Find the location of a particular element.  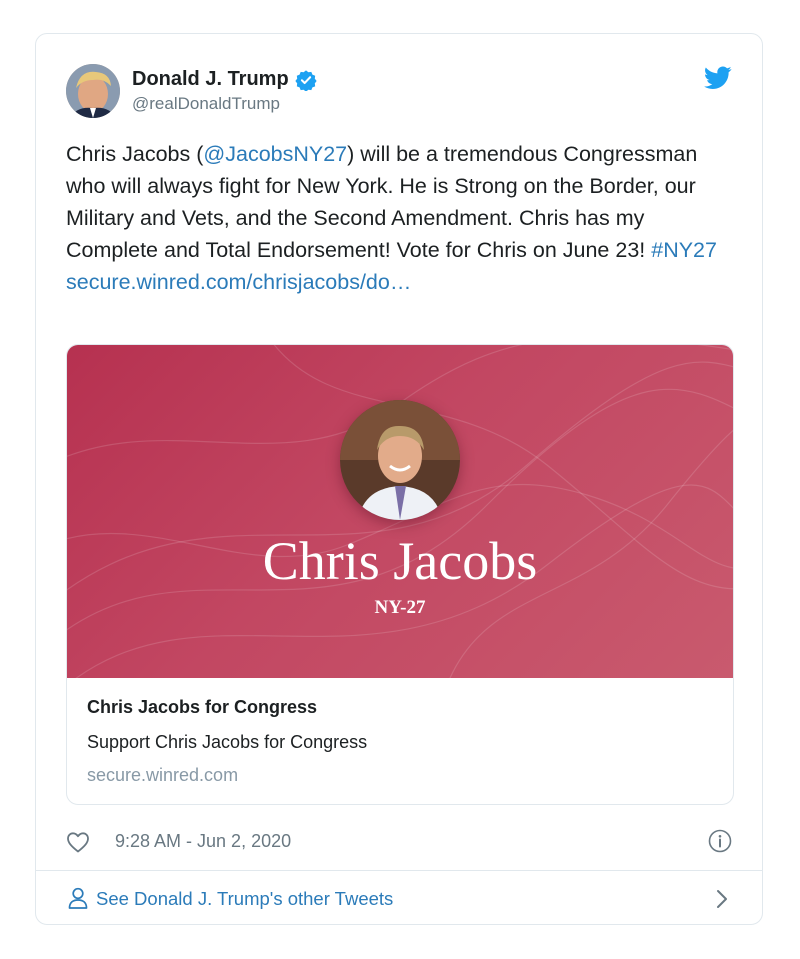

info-icon is located at coordinates (720, 841).